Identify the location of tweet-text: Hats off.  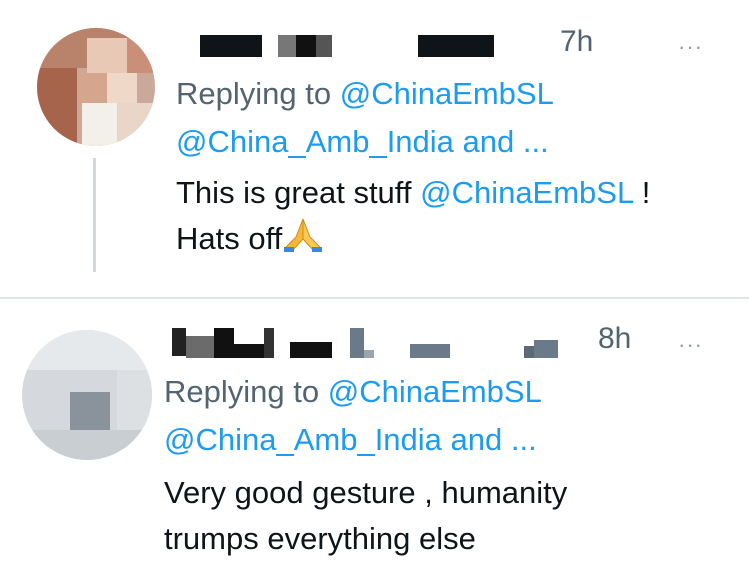
(229, 238).